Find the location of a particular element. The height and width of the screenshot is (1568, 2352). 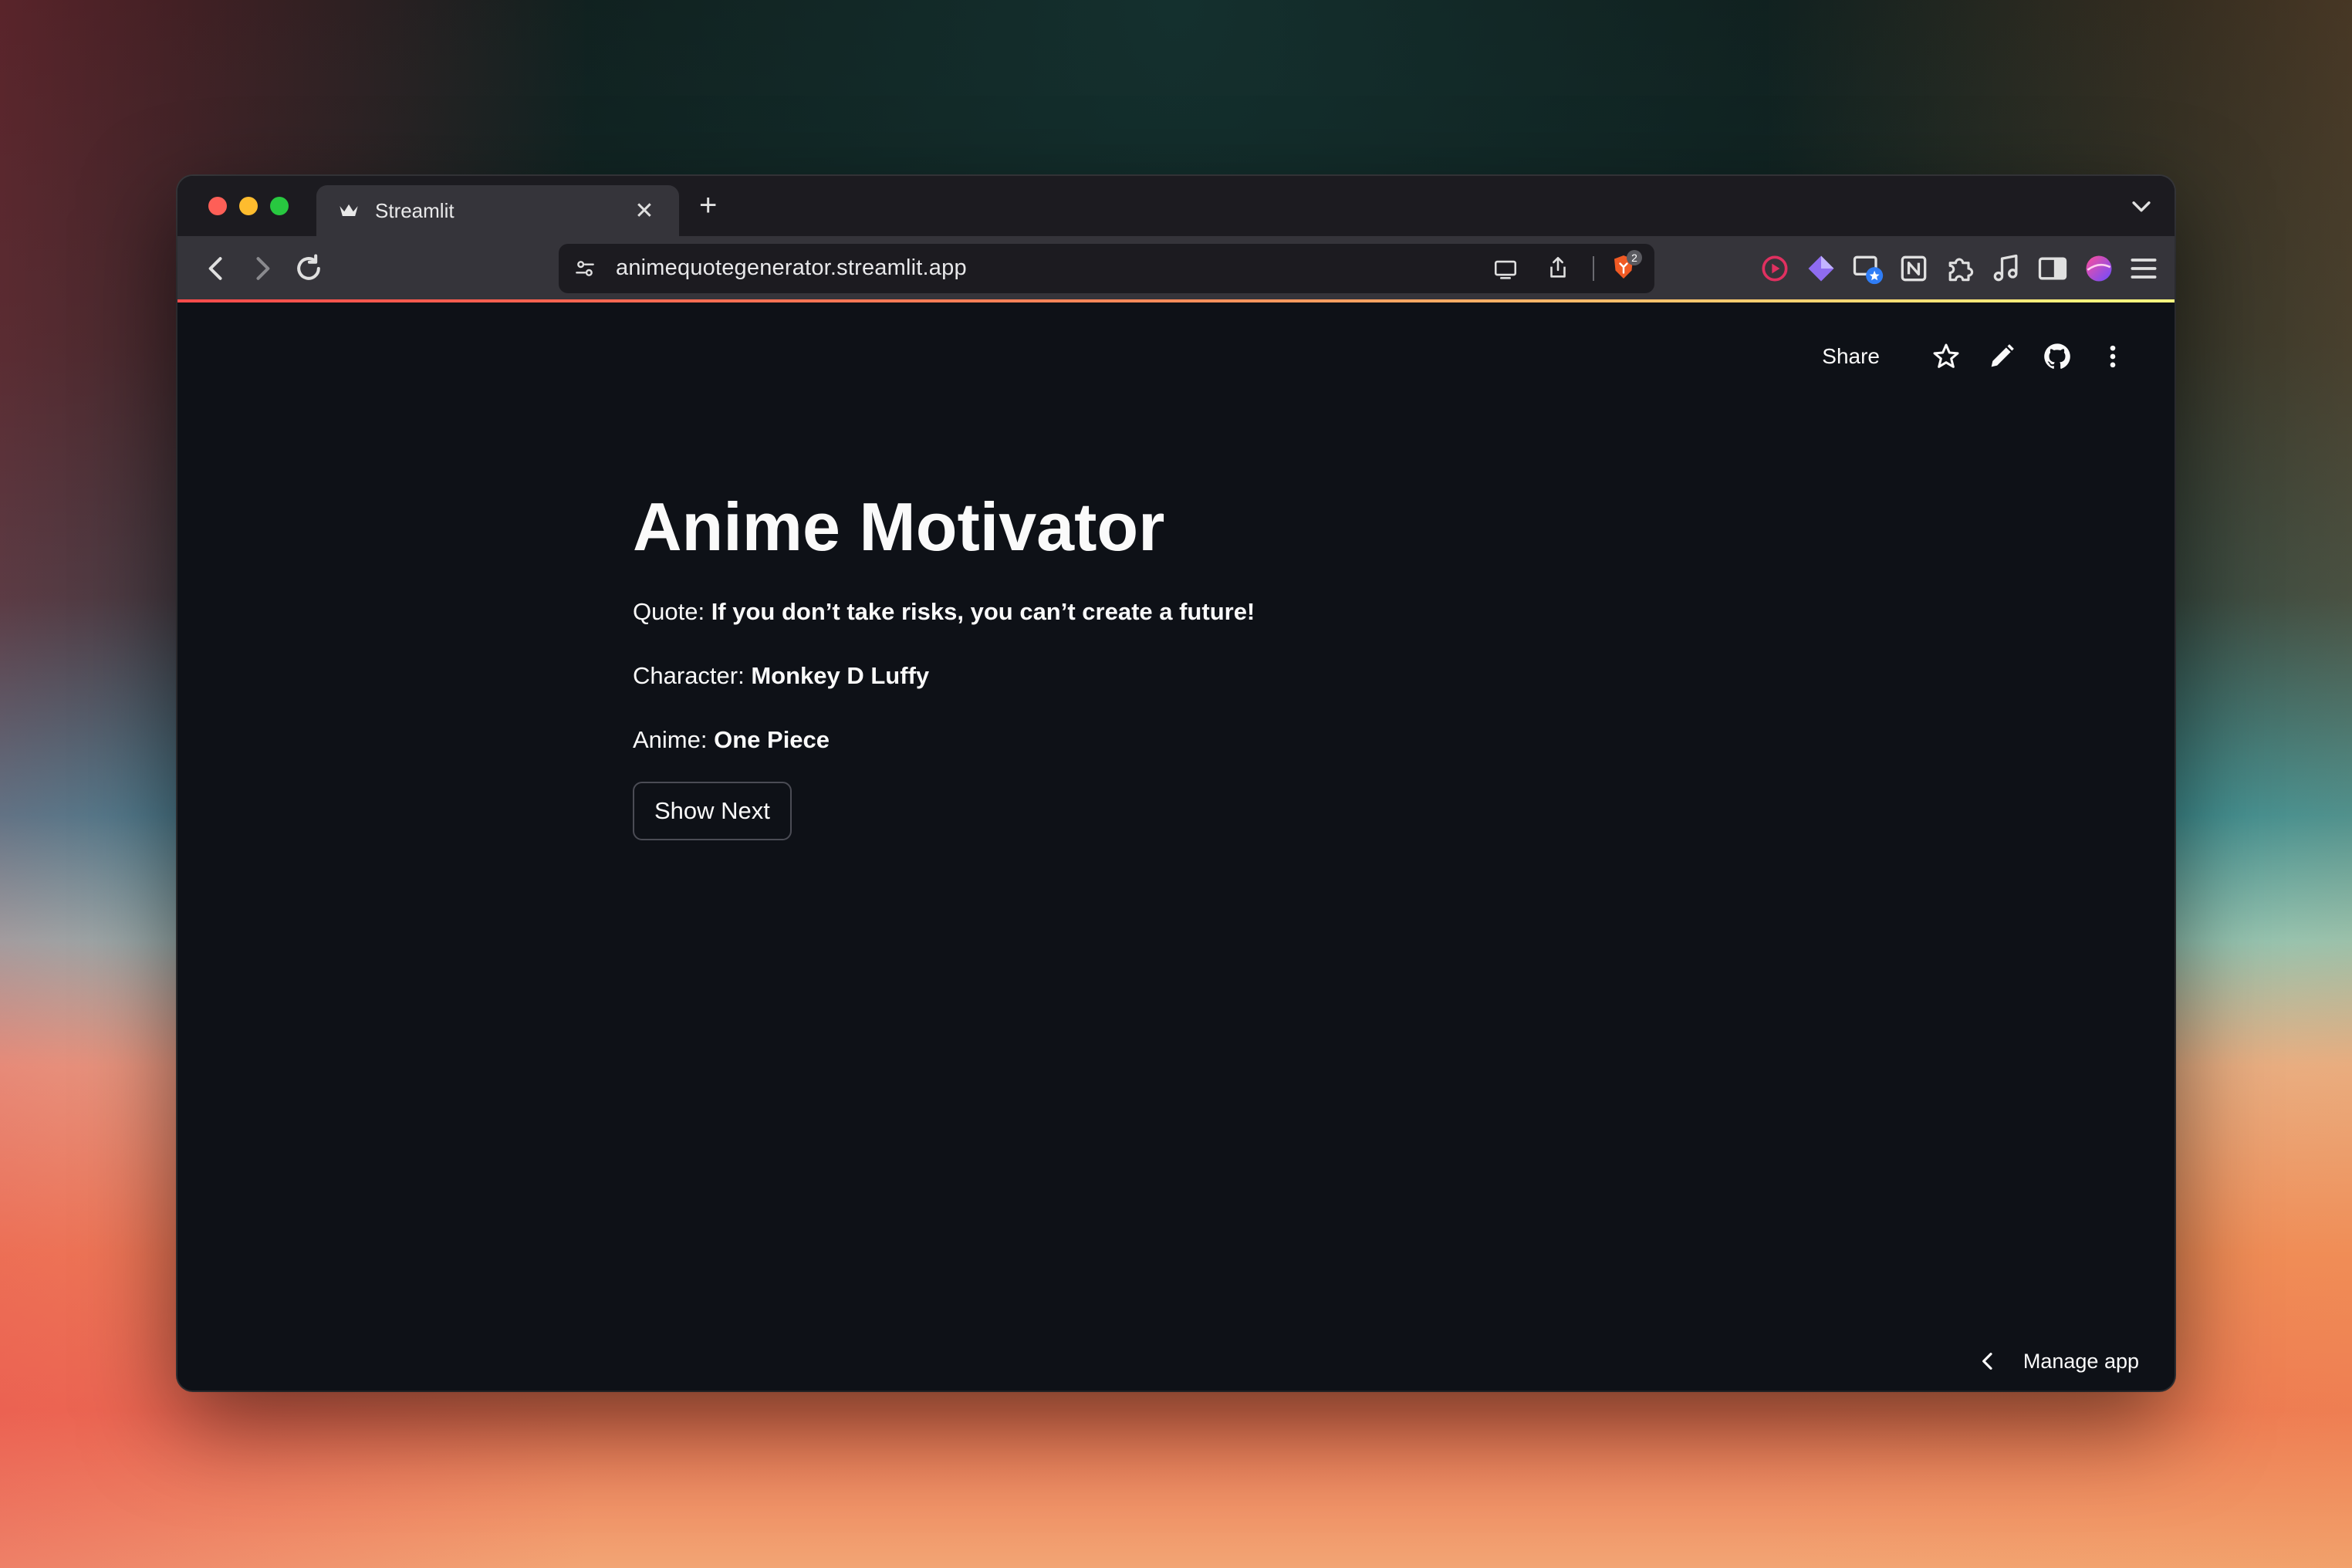

puzzle-icon is located at coordinates (1960, 269).